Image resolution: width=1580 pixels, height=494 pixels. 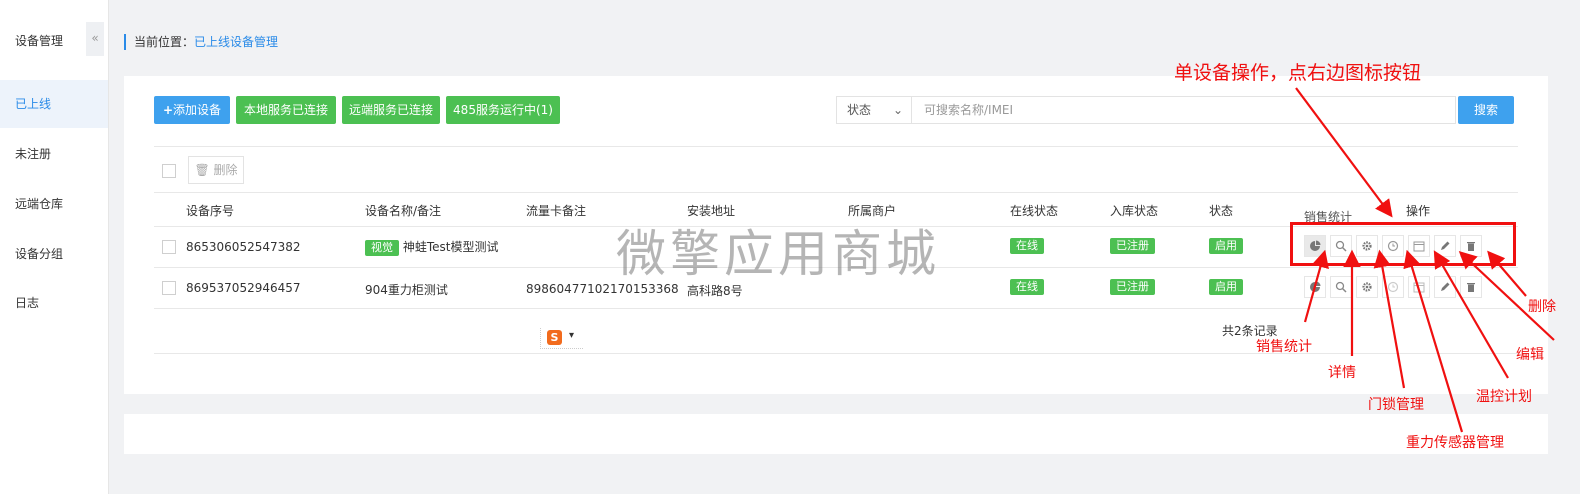 I want to click on annotation-temp: 温控计划, so click(x=1504, y=397).